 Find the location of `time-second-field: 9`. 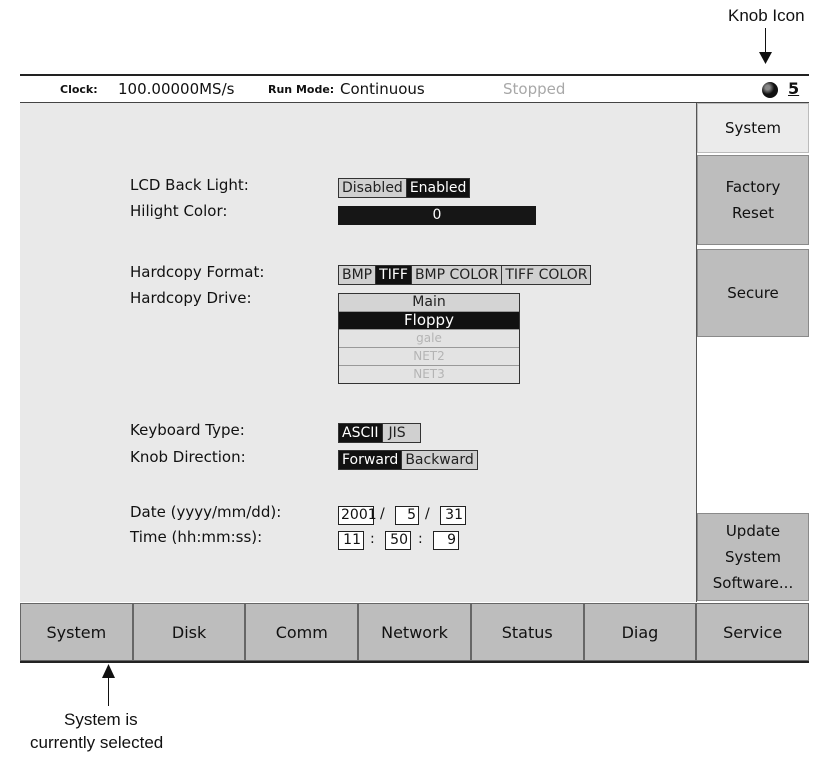

time-second-field: 9 is located at coordinates (446, 540).